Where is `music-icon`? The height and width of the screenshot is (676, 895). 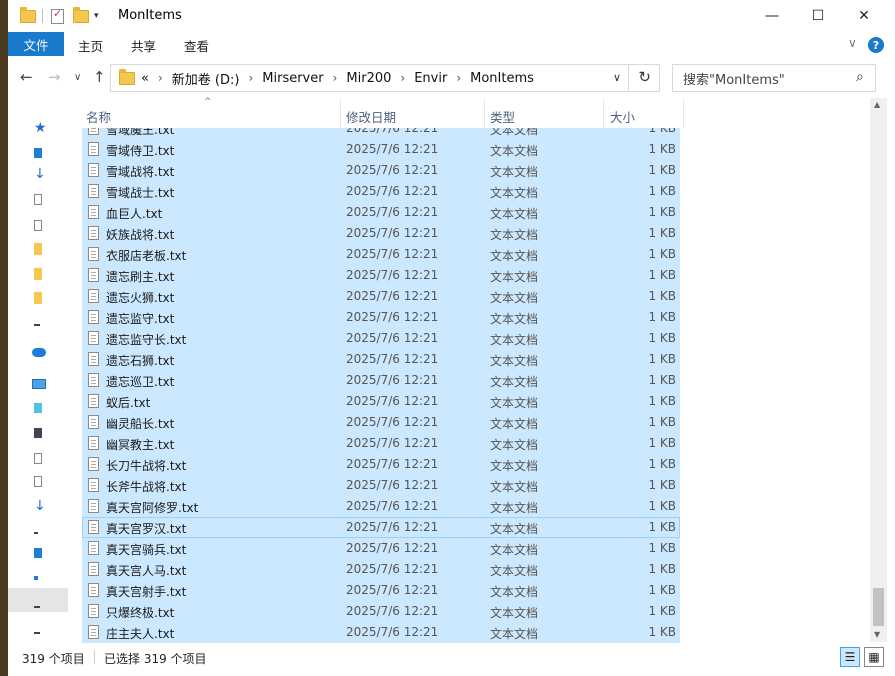
music-icon is located at coordinates (36, 533).